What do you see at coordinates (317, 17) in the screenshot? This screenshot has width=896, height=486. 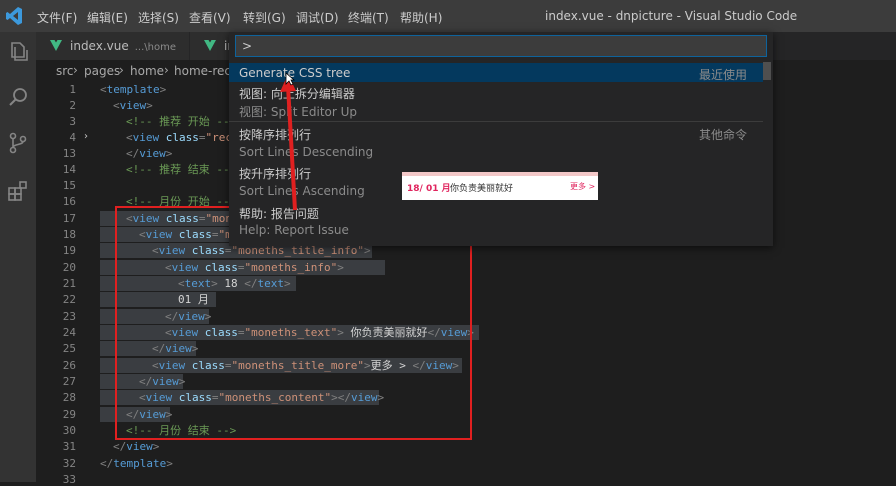 I see `menu-debug: 调试(D)` at bounding box center [317, 17].